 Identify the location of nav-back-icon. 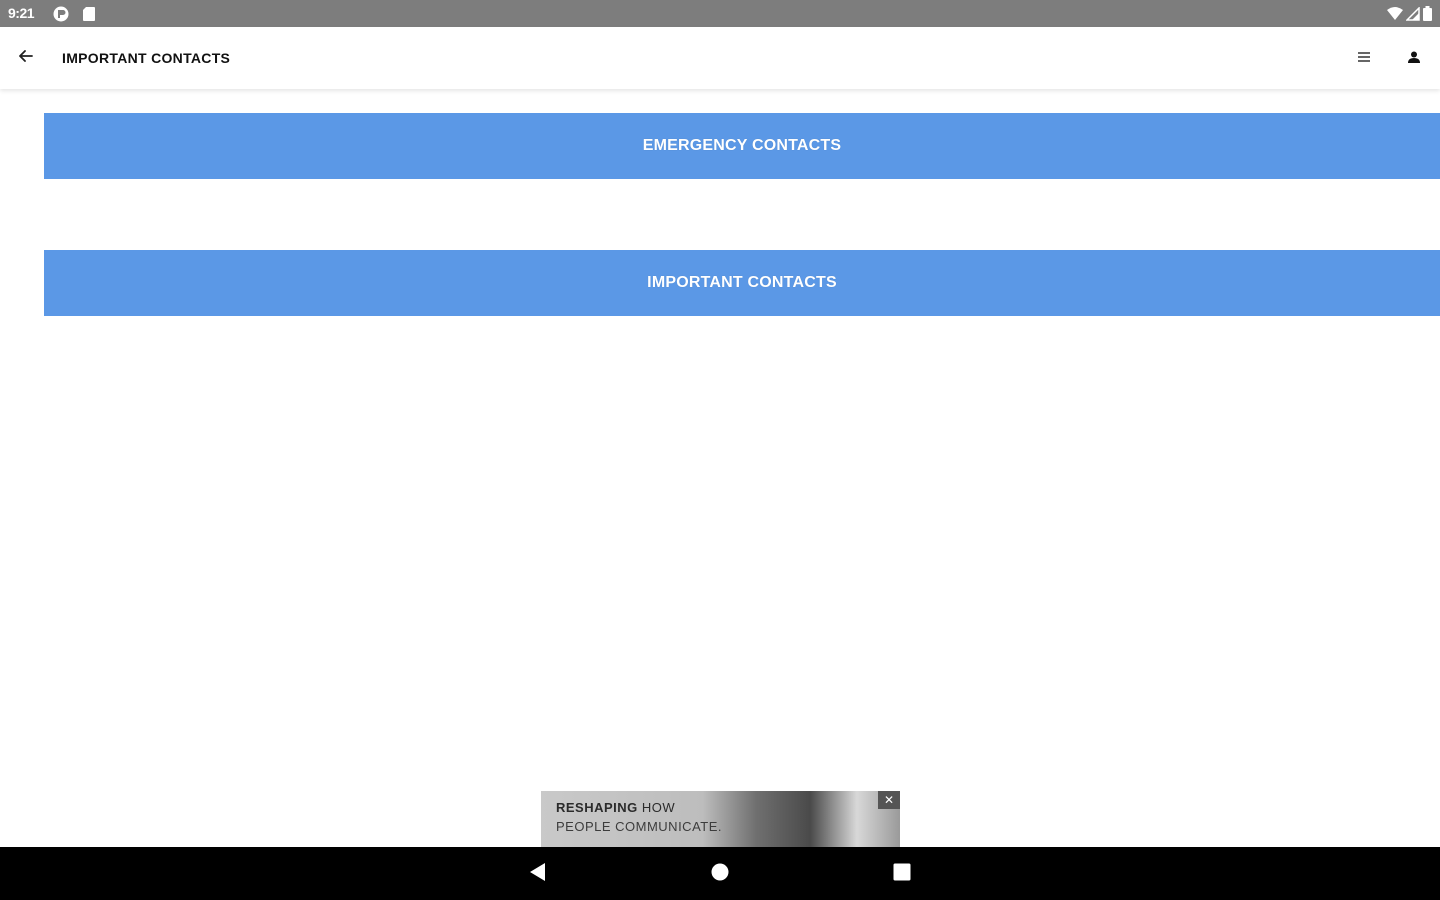
(538, 874).